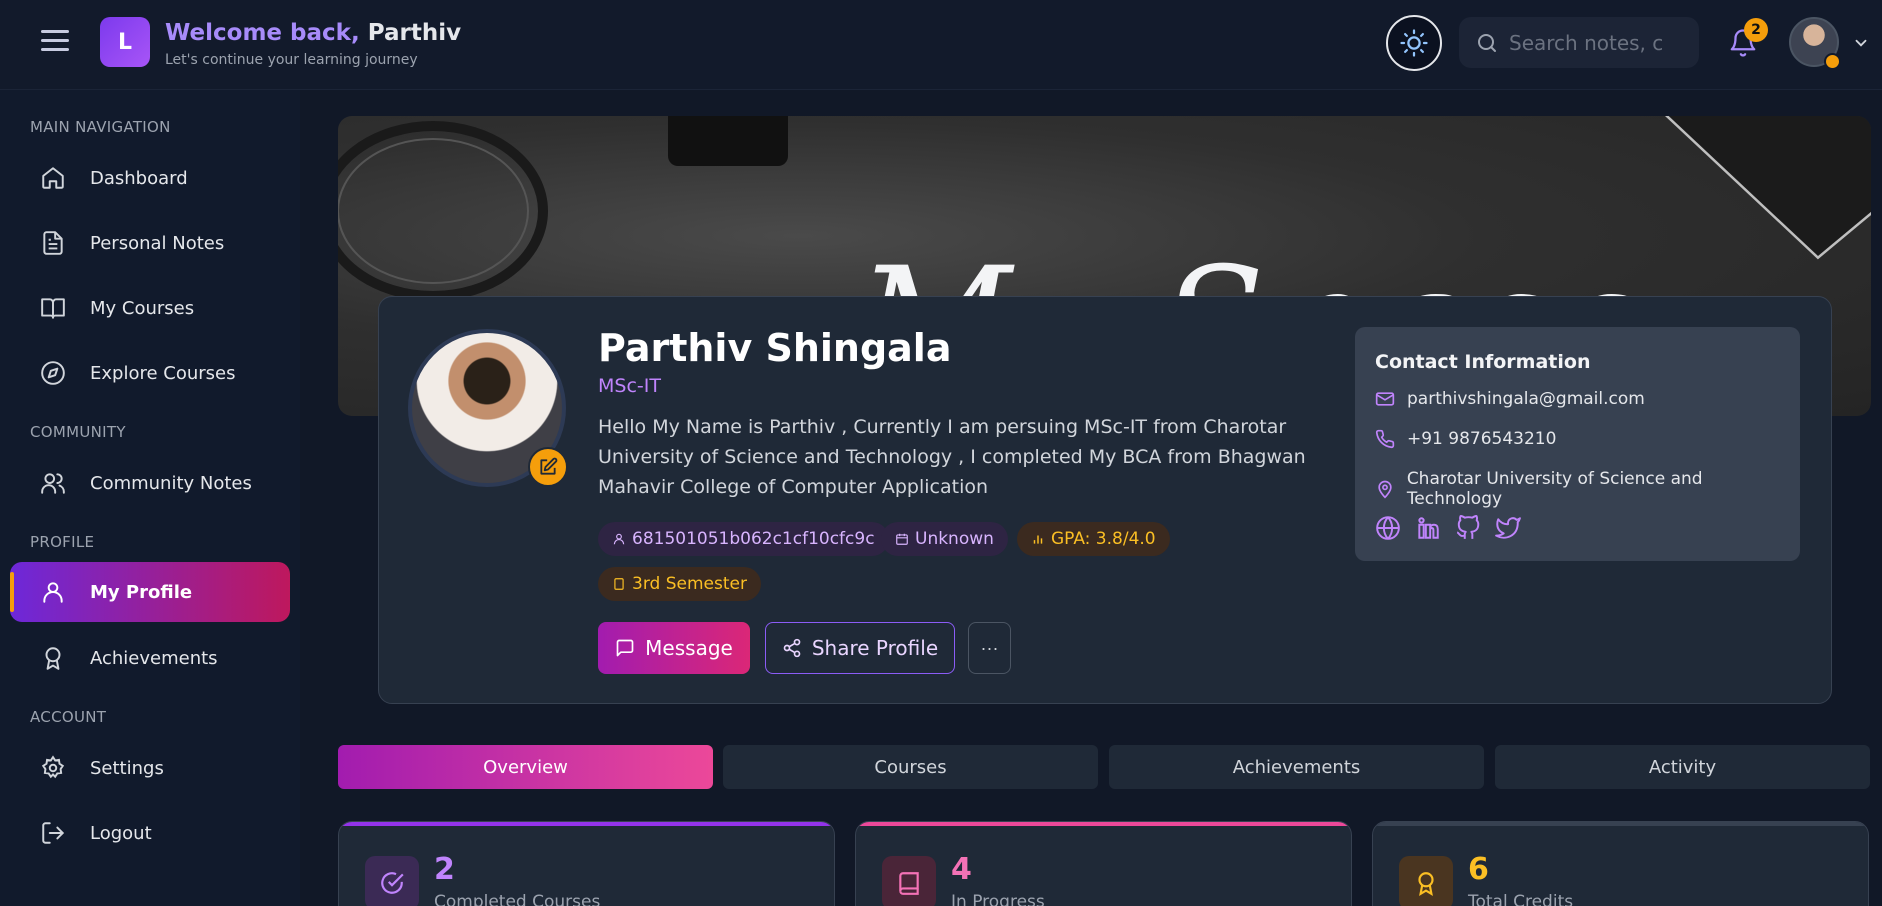 The width and height of the screenshot is (1882, 906). What do you see at coordinates (954, 539) in the screenshot?
I see `date-badge-text: Unknown` at bounding box center [954, 539].